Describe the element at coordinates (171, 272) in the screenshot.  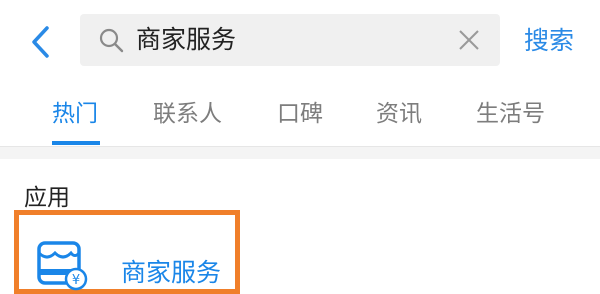
I see `app-result-label: 商家服务` at that location.